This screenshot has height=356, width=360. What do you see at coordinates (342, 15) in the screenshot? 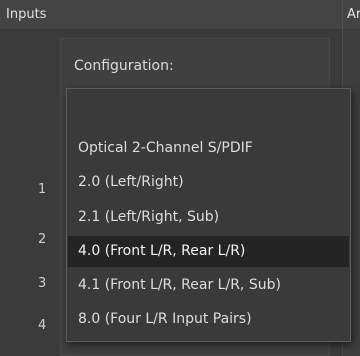
I see `tab-divider` at bounding box center [342, 15].